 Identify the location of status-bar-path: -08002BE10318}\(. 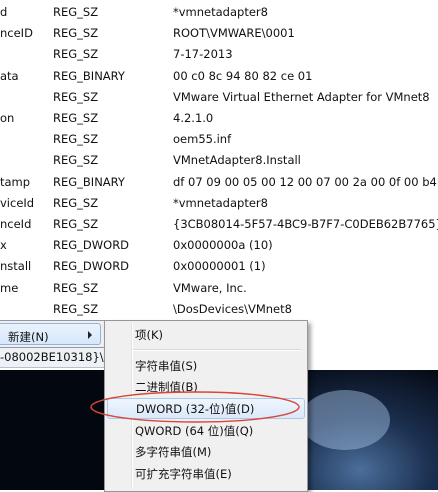
(54, 357).